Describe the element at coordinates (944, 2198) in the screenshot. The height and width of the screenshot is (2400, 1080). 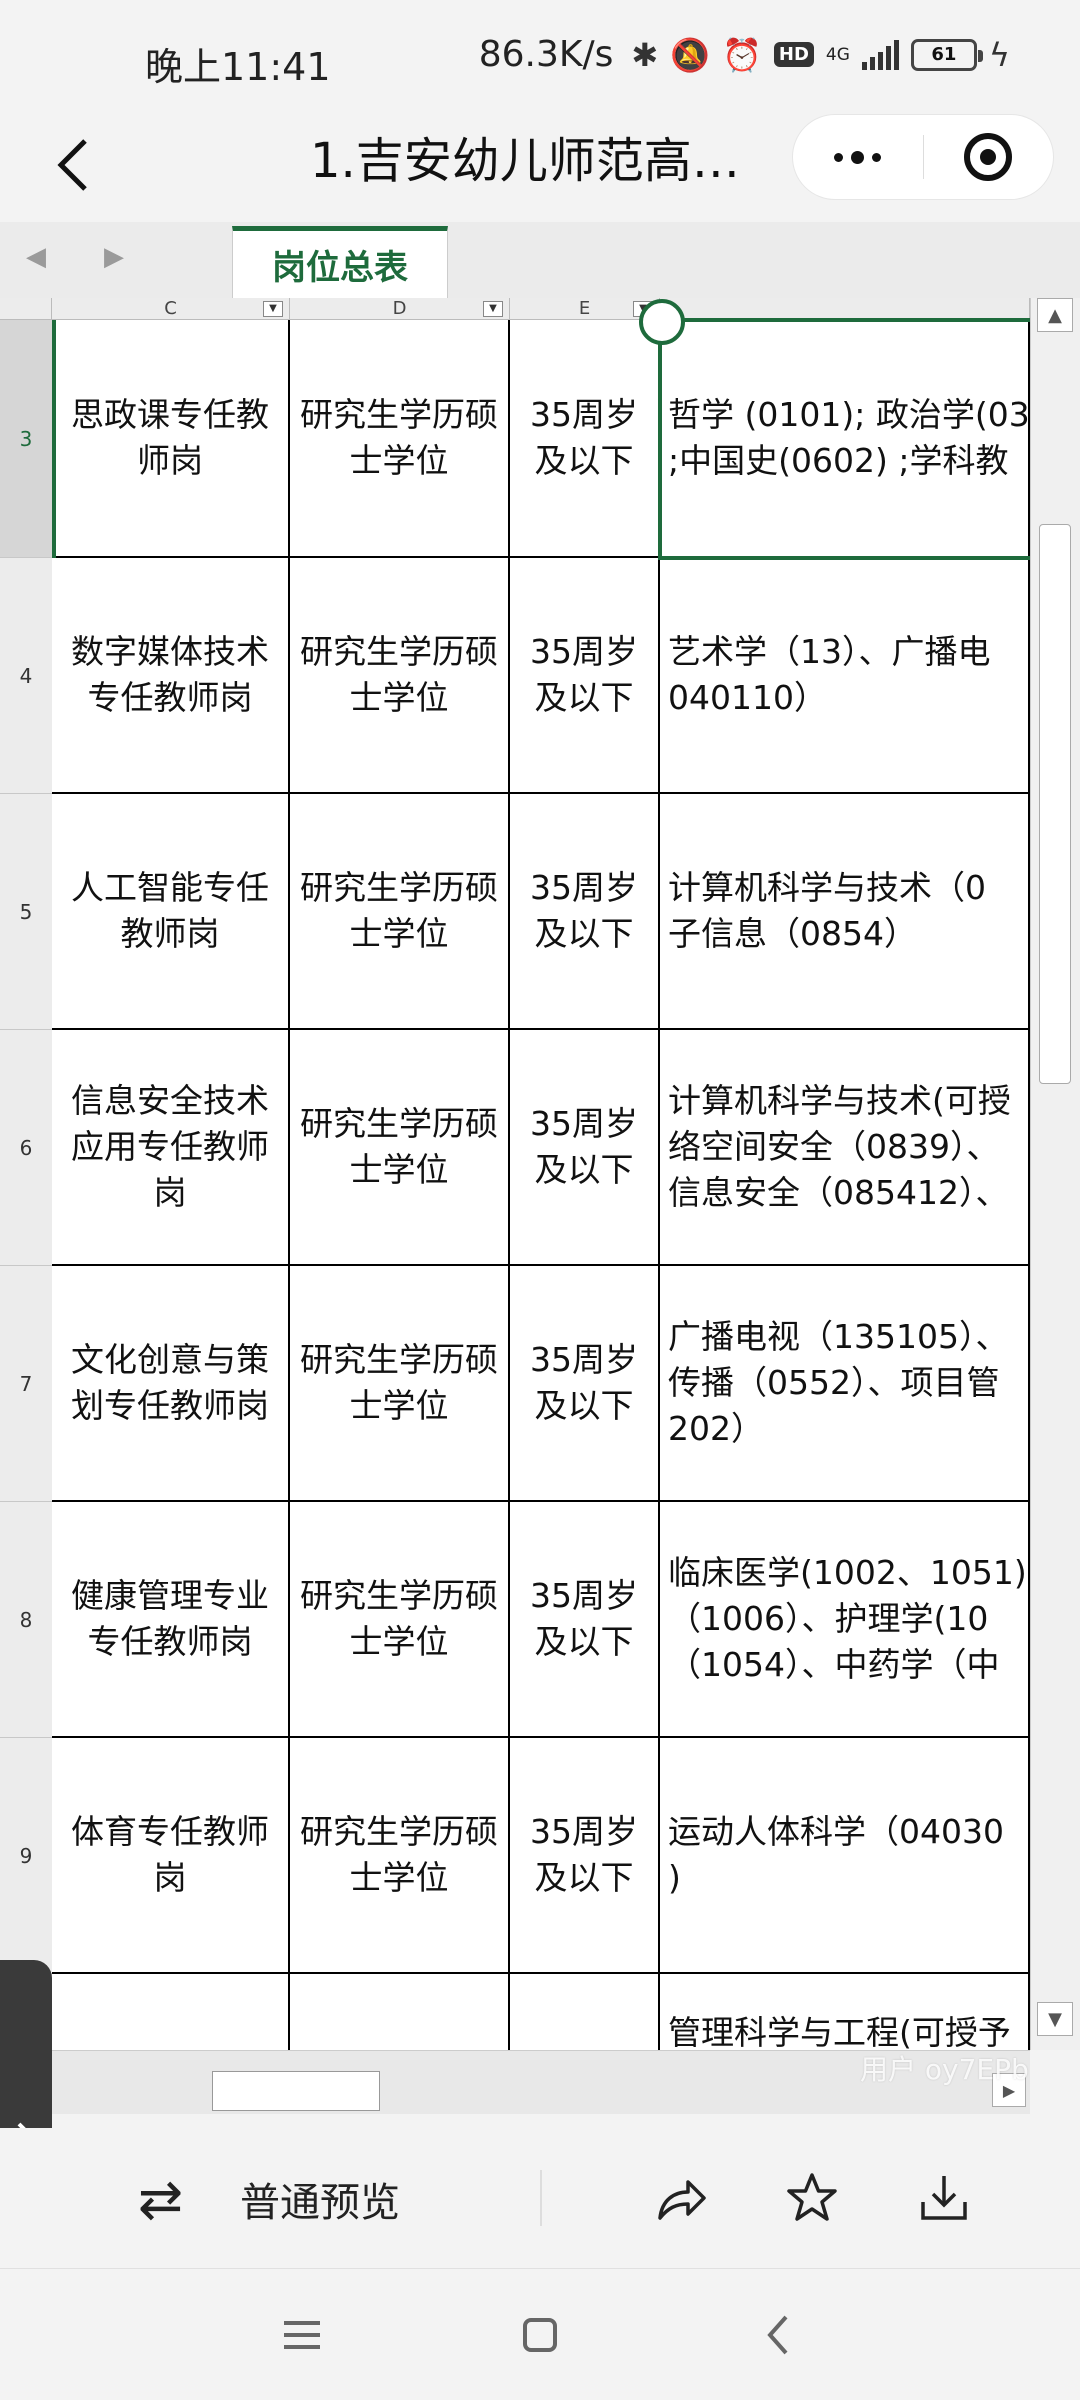
I see `download-icon` at that location.